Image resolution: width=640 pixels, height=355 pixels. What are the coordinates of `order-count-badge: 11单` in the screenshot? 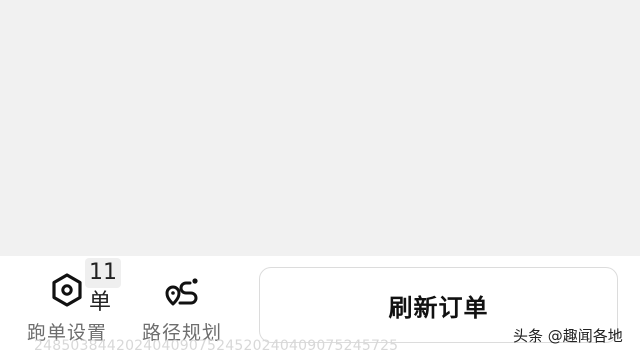 It's located at (103, 286).